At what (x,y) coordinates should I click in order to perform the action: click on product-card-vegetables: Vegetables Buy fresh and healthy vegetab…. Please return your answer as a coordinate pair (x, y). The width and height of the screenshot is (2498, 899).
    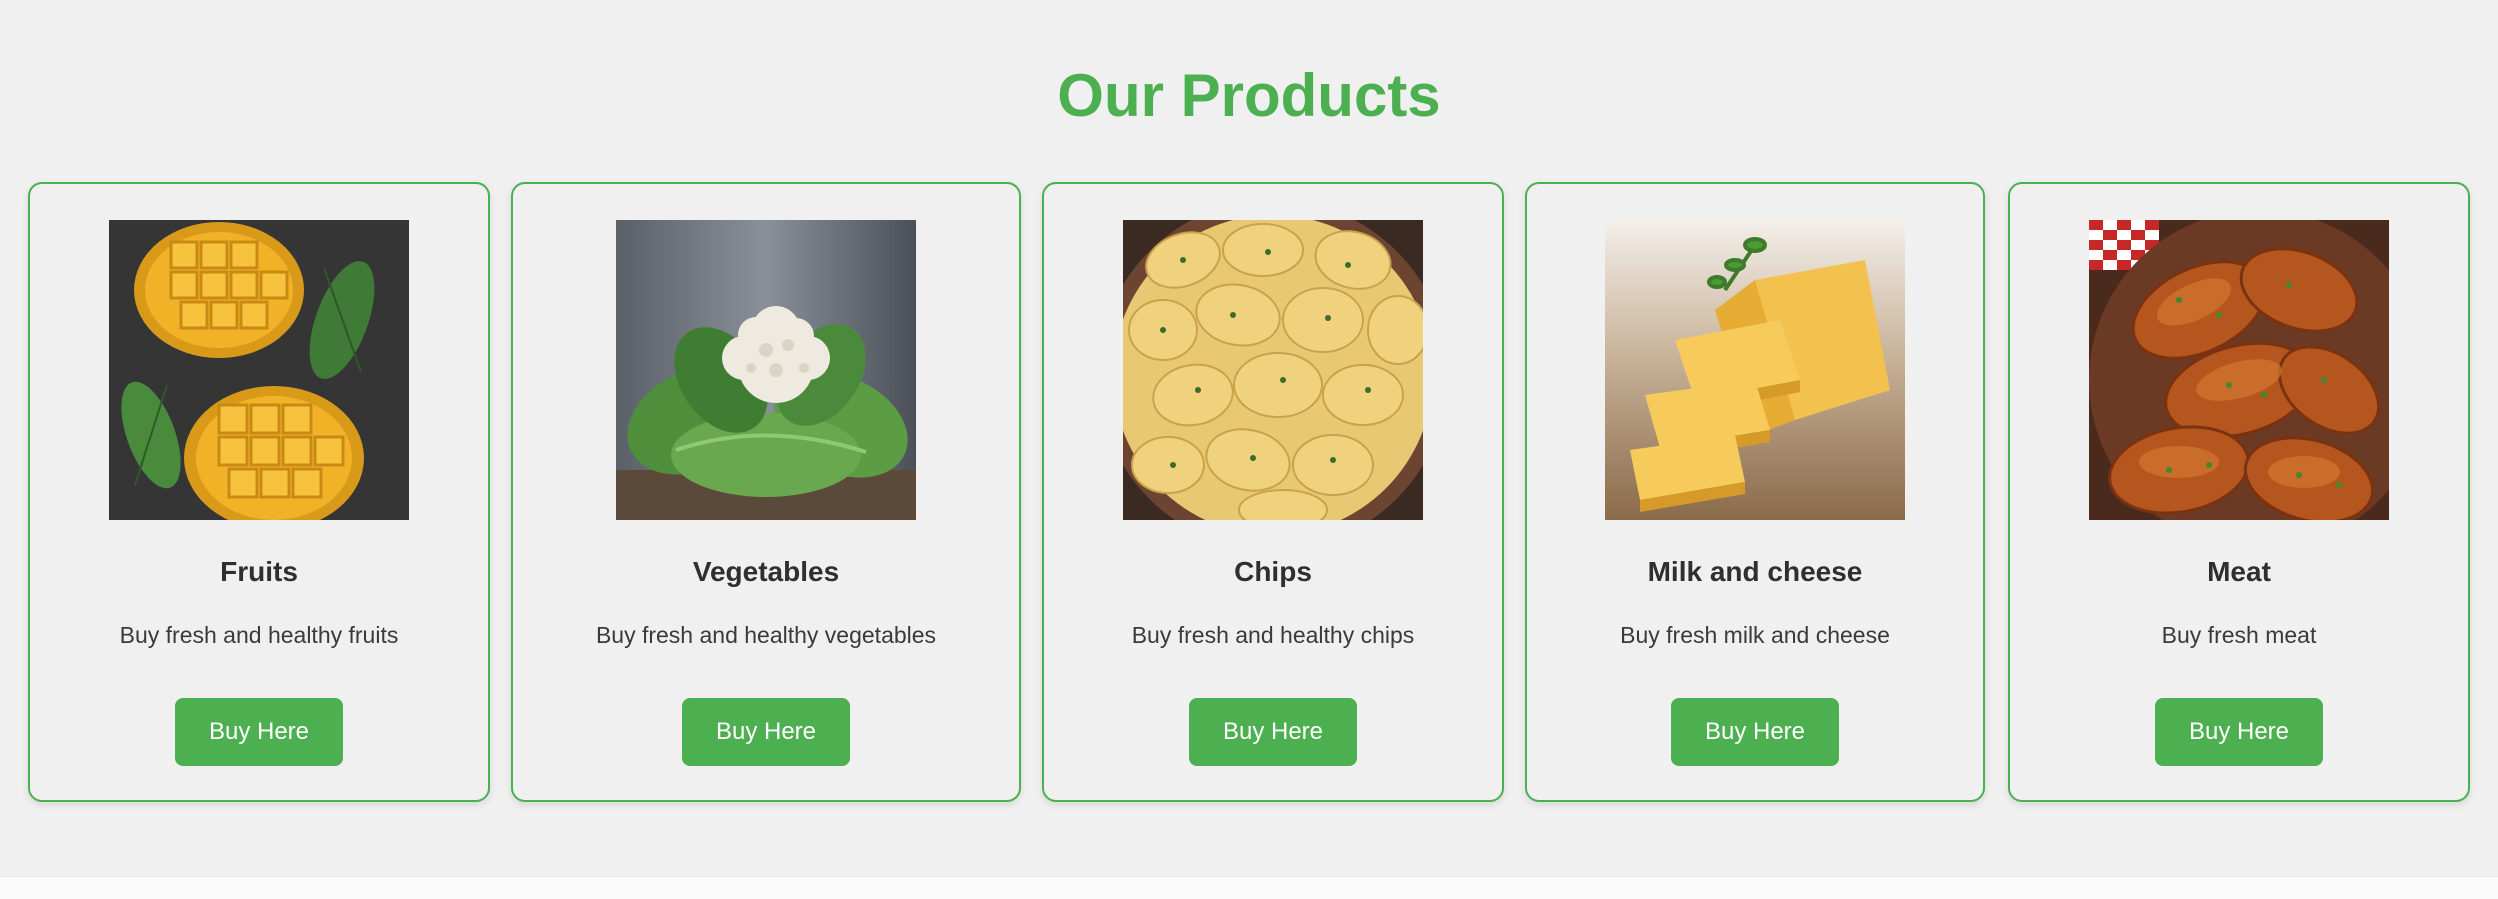
    Looking at the image, I should click on (766, 492).